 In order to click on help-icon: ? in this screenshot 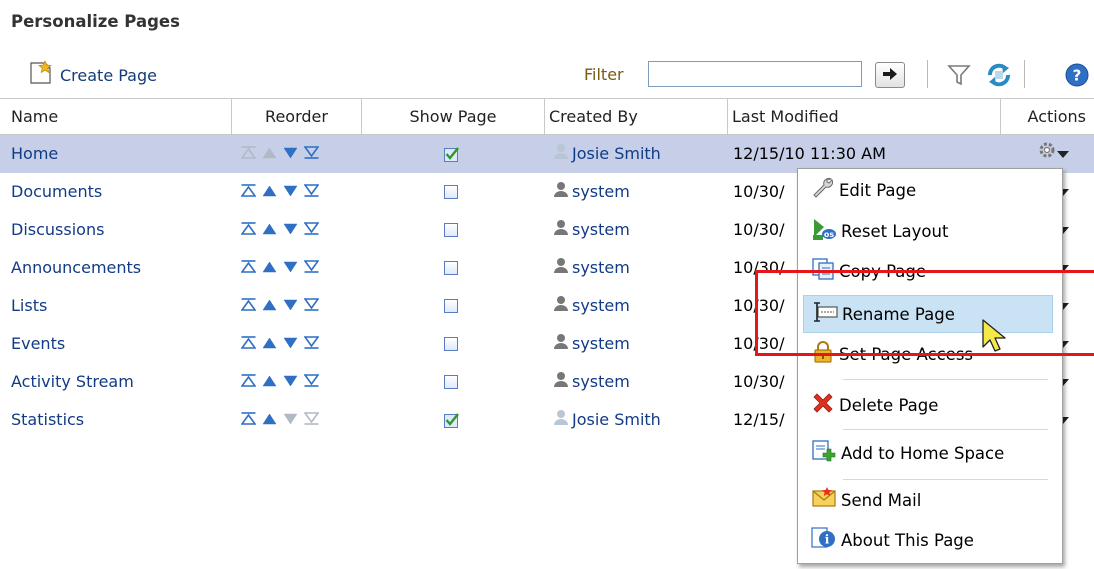, I will do `click(1077, 75)`.